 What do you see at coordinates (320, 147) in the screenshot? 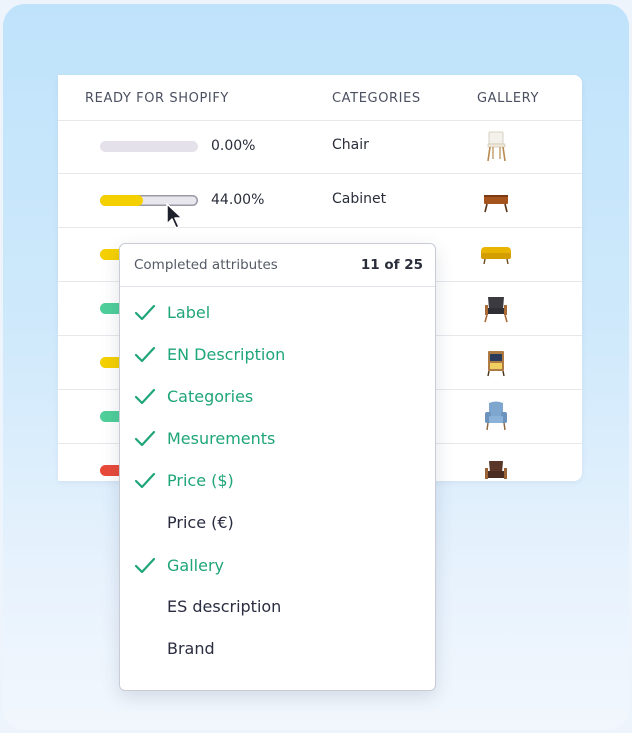
I see `table-row: 0.00% Chair` at bounding box center [320, 147].